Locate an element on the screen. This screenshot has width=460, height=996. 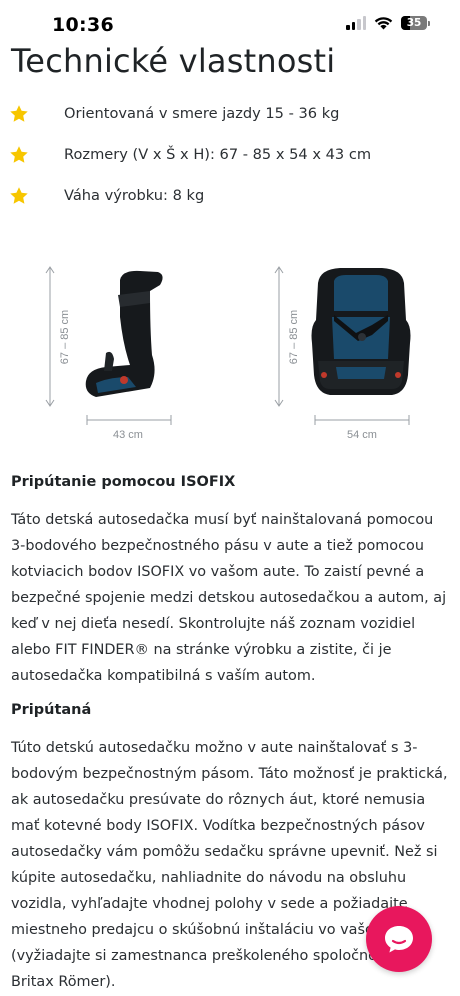
spec-text: Váha výrobku: 8 kg is located at coordinates (134, 195).